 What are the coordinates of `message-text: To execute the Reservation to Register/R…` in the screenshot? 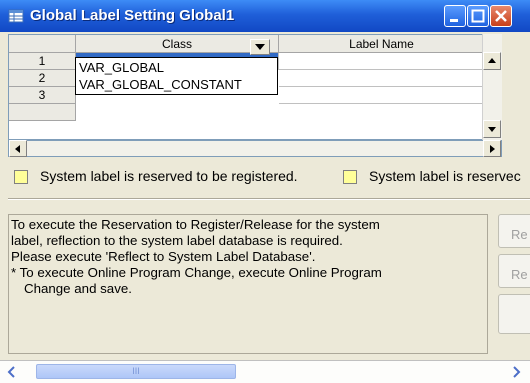 It's located at (196, 257).